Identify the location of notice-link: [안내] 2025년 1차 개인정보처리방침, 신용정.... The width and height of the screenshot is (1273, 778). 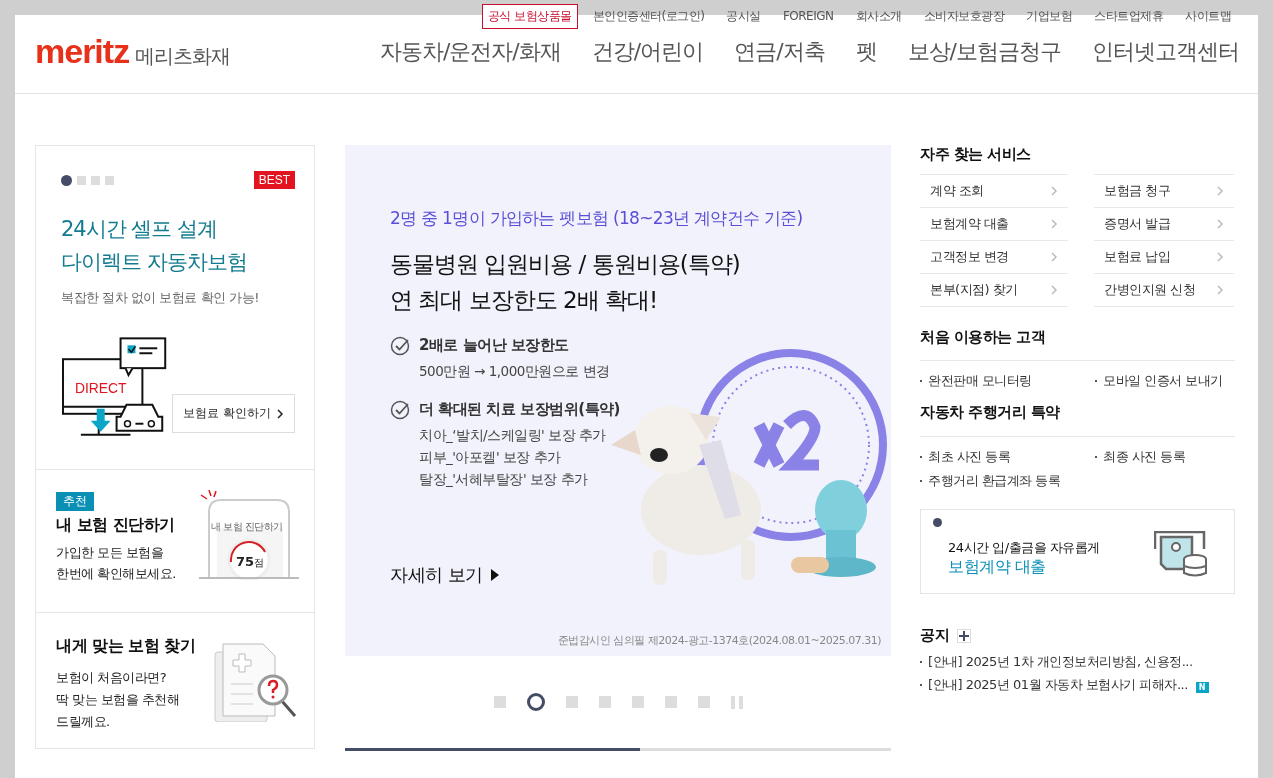
(1056, 662).